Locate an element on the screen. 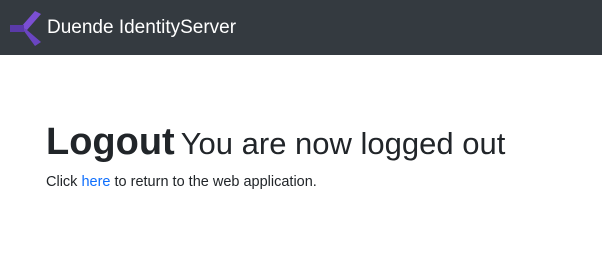 This screenshot has width=602, height=267. brand-link: Duende IdentityServer is located at coordinates (122, 27).